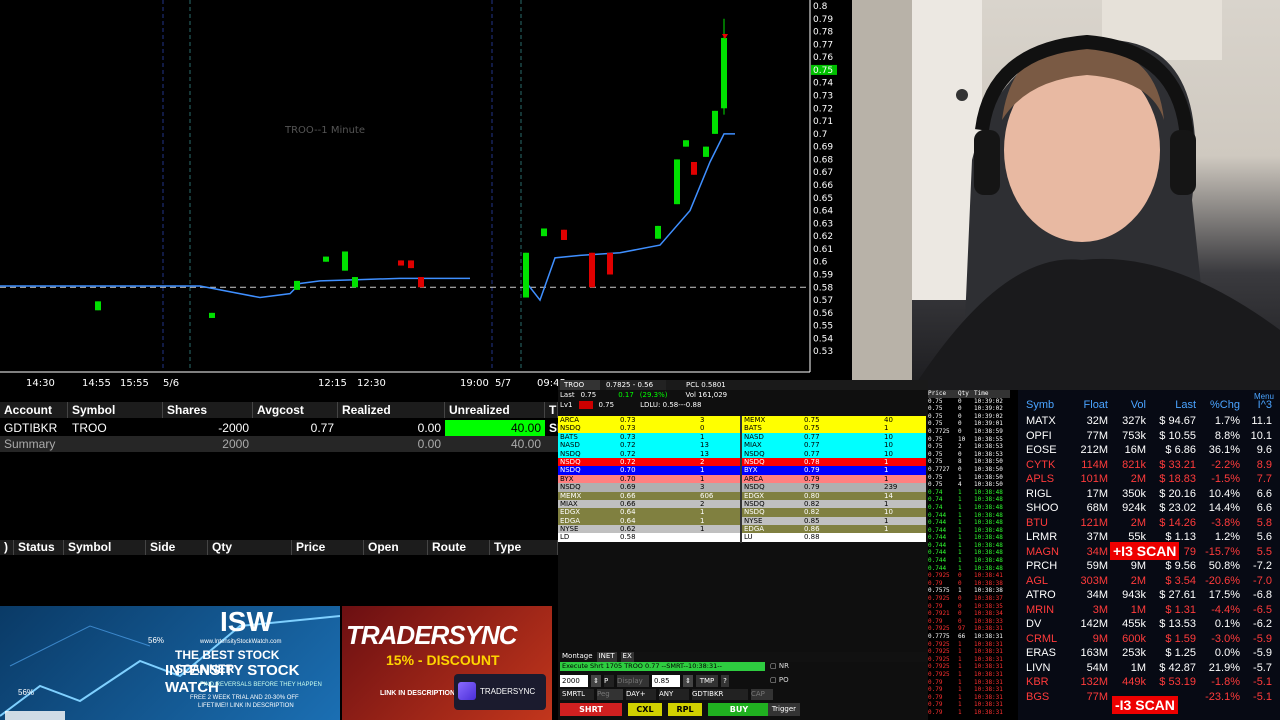 The width and height of the screenshot is (1280, 720). What do you see at coordinates (1149, 595) in the screenshot?
I see `scanner-row: ATRO 34M 943k $ 27.61 17.5% -6.8` at bounding box center [1149, 595].